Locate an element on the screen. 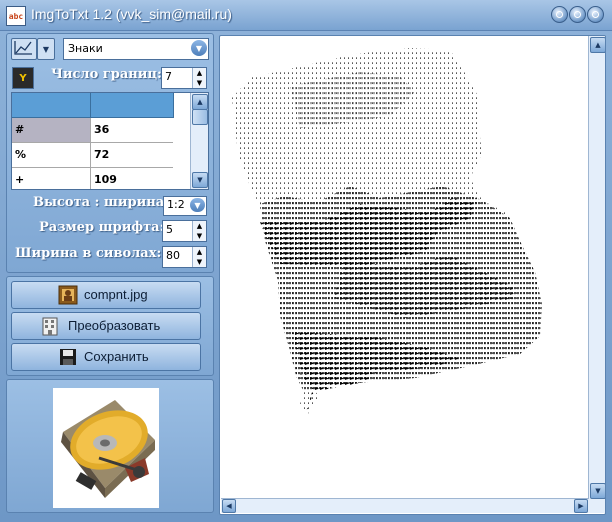 The width and height of the screenshot is (612, 522). convert-button: Преобразовать is located at coordinates (106, 326).